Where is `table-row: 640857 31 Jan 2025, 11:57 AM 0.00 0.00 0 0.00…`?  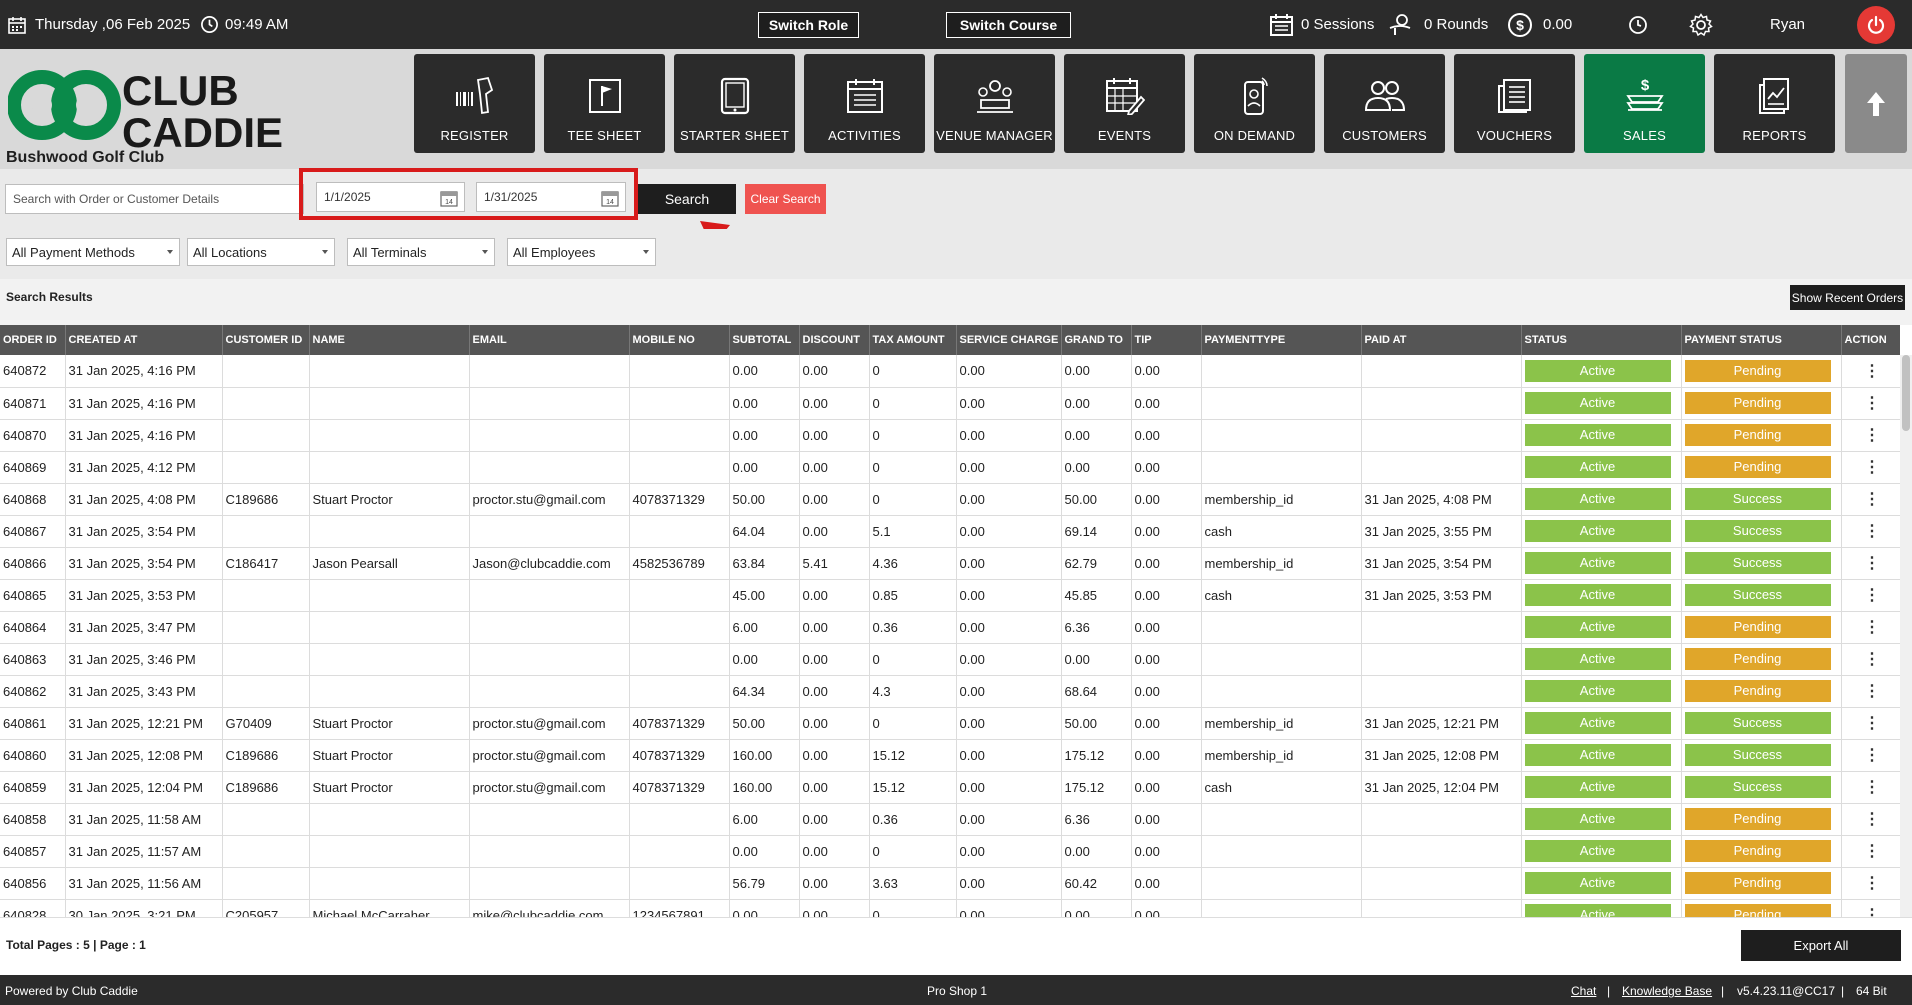 table-row: 640857 31 Jan 2025, 11:57 AM 0.00 0.00 0 0.00… is located at coordinates (950, 851).